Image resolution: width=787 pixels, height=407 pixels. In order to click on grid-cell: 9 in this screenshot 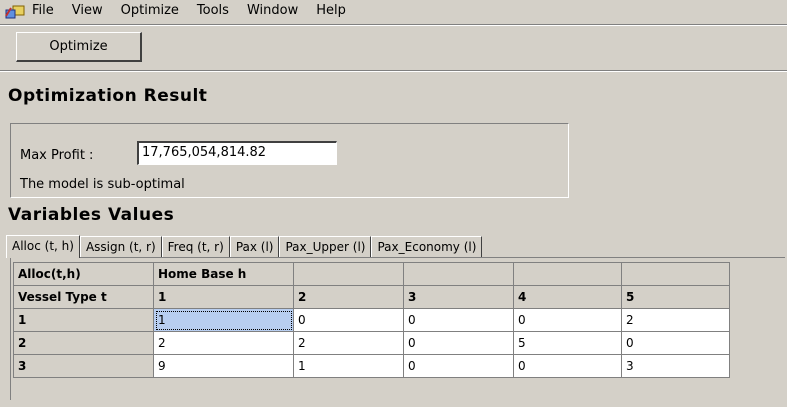, I will do `click(223, 366)`.